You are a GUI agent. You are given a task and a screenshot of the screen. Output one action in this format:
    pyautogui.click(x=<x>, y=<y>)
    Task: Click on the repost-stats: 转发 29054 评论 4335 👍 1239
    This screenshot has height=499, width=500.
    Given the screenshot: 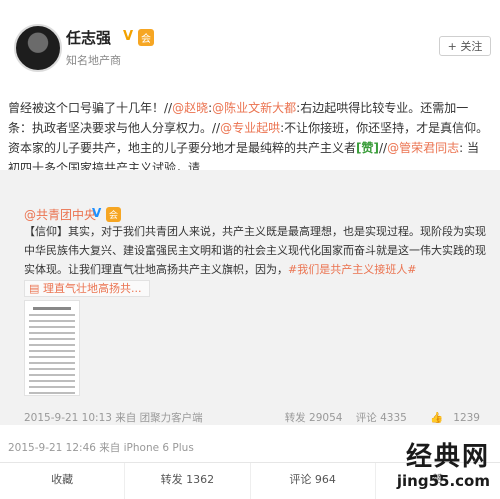 What is the action you would take?
    pyautogui.click(x=377, y=417)
    